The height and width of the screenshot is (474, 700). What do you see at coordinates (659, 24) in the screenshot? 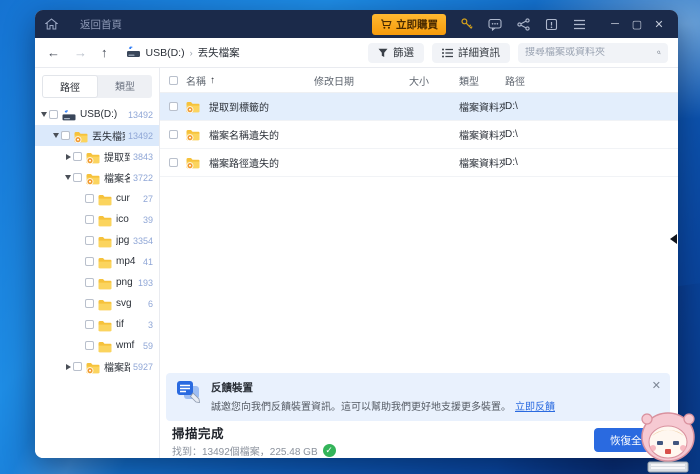
I see `close-button: ✕` at bounding box center [659, 24].